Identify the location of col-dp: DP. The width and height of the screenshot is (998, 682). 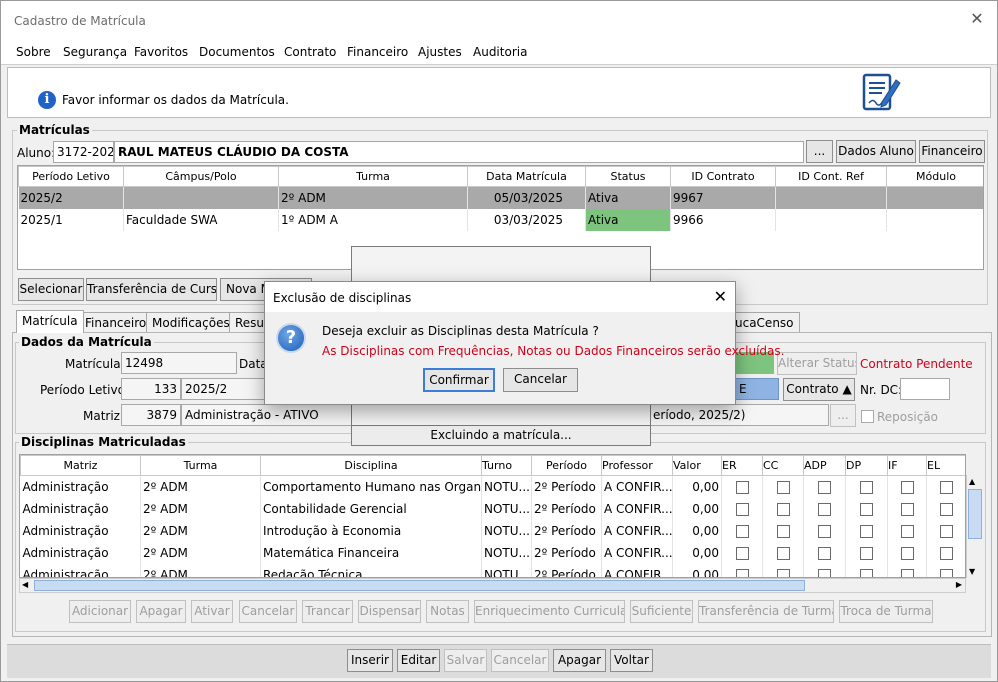
(866, 465).